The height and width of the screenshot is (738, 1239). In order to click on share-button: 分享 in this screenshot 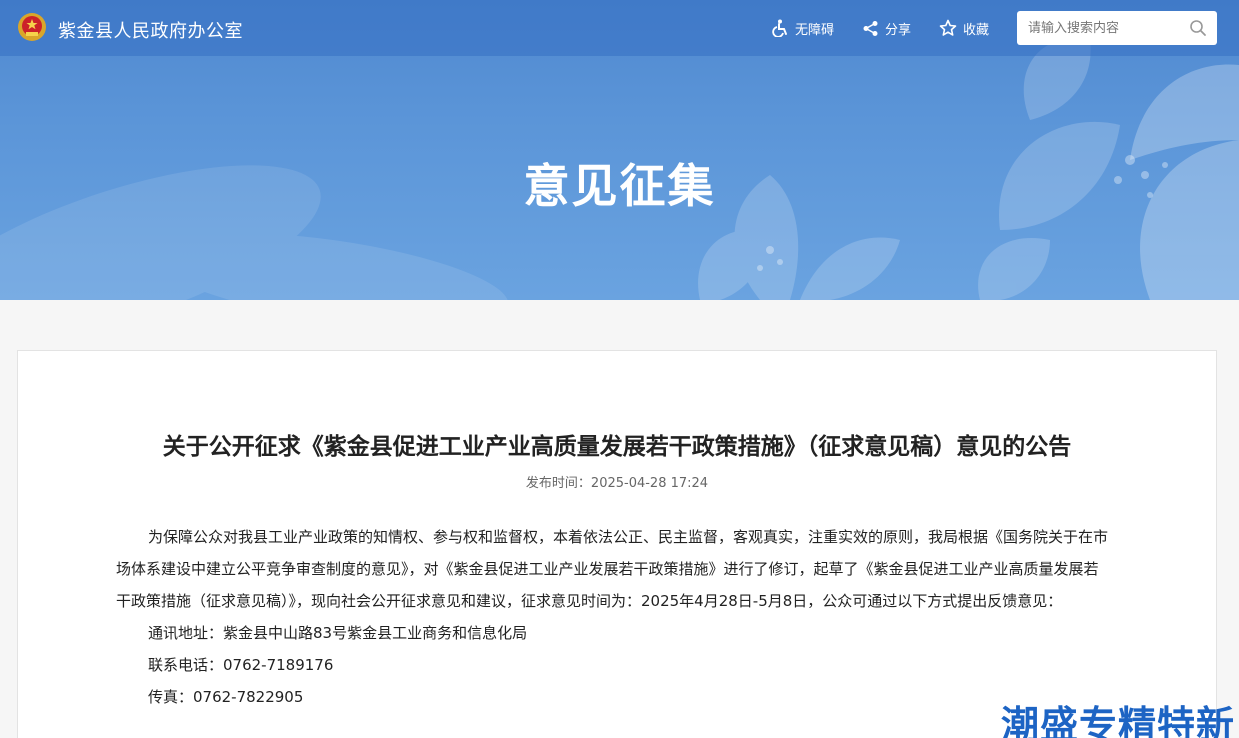, I will do `click(886, 28)`.